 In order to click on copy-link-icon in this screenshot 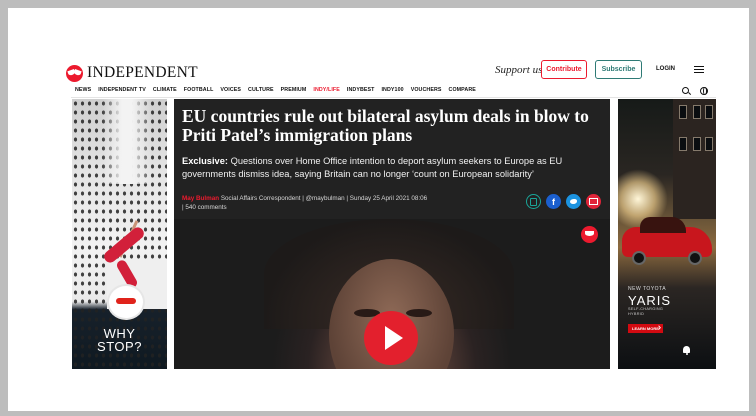, I will do `click(533, 201)`.